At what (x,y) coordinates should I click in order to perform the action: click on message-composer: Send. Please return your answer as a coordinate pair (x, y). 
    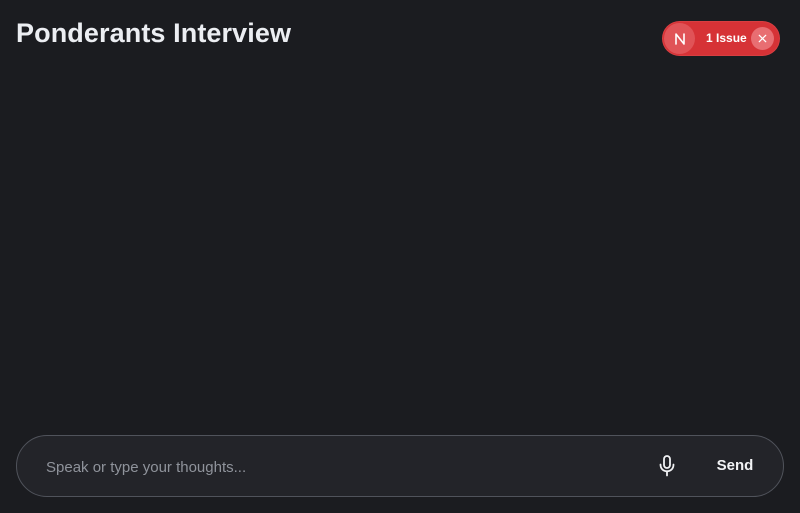
    Looking at the image, I should click on (400, 466).